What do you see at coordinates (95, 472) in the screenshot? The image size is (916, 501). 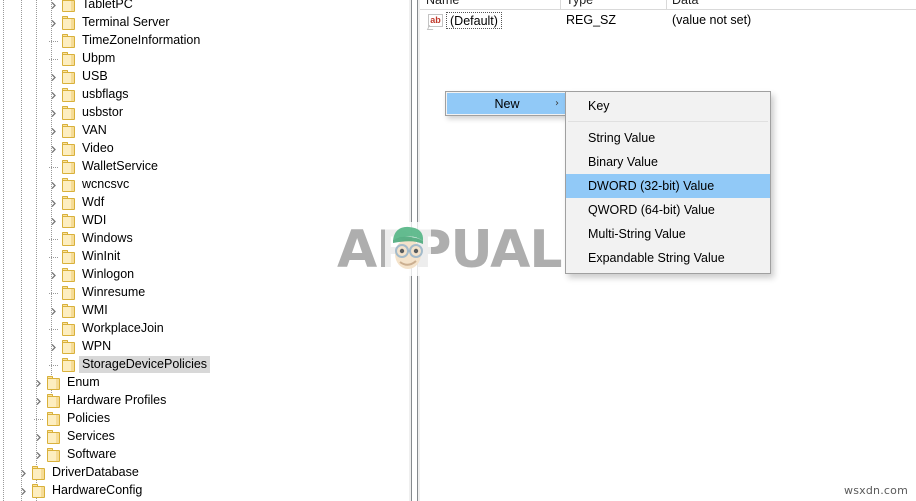 I see `sidebar-item-label: DriverDatabase` at bounding box center [95, 472].